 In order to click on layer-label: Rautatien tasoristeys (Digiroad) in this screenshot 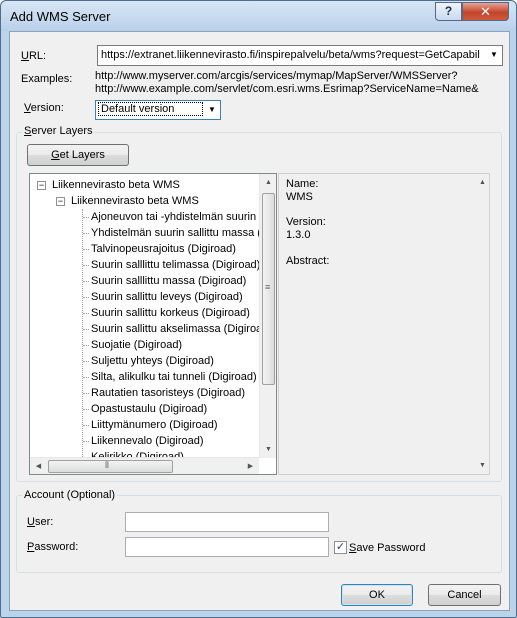, I will do `click(168, 393)`.